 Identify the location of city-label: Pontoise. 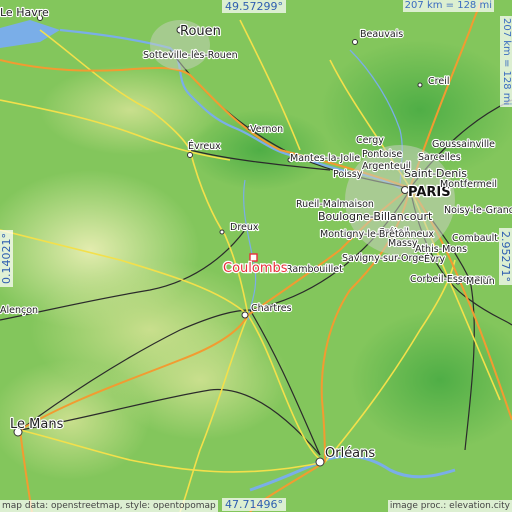
(382, 154).